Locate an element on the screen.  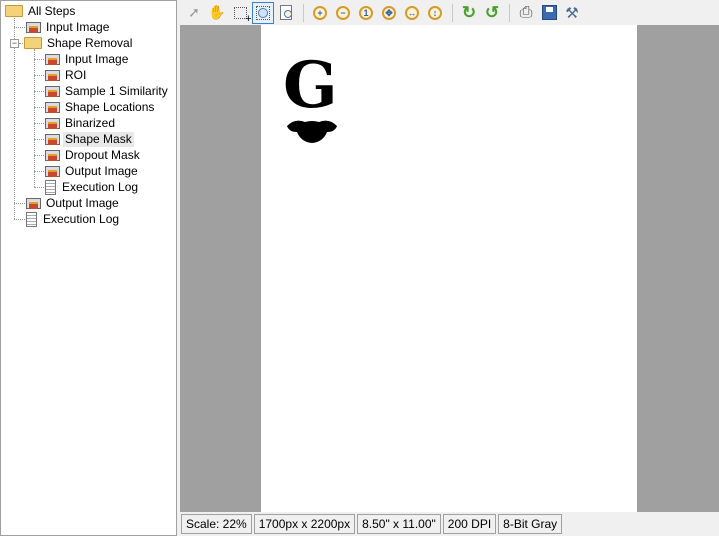
status-bit-depth: 8-Bit Gray is located at coordinates (530, 524).